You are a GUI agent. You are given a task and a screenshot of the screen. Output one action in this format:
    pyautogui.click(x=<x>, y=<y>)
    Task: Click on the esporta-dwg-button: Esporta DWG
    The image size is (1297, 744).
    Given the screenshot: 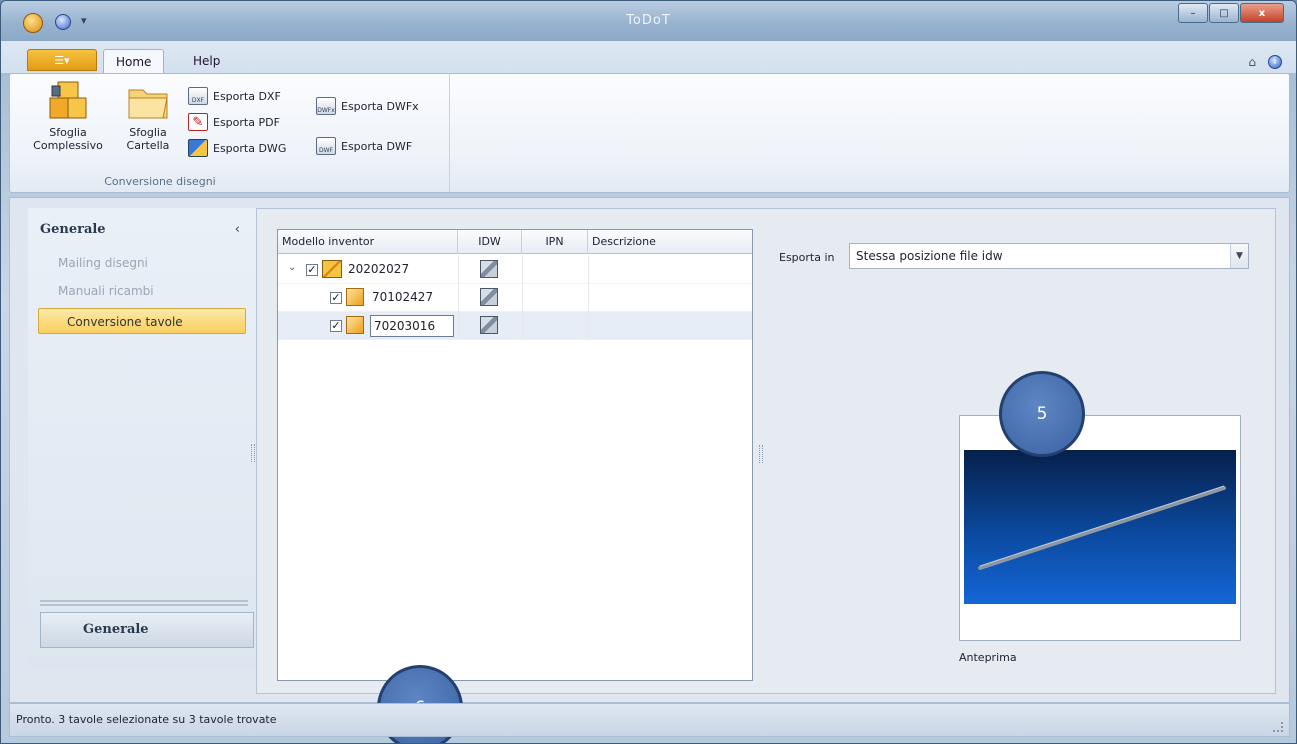 What is the action you would take?
    pyautogui.click(x=237, y=148)
    